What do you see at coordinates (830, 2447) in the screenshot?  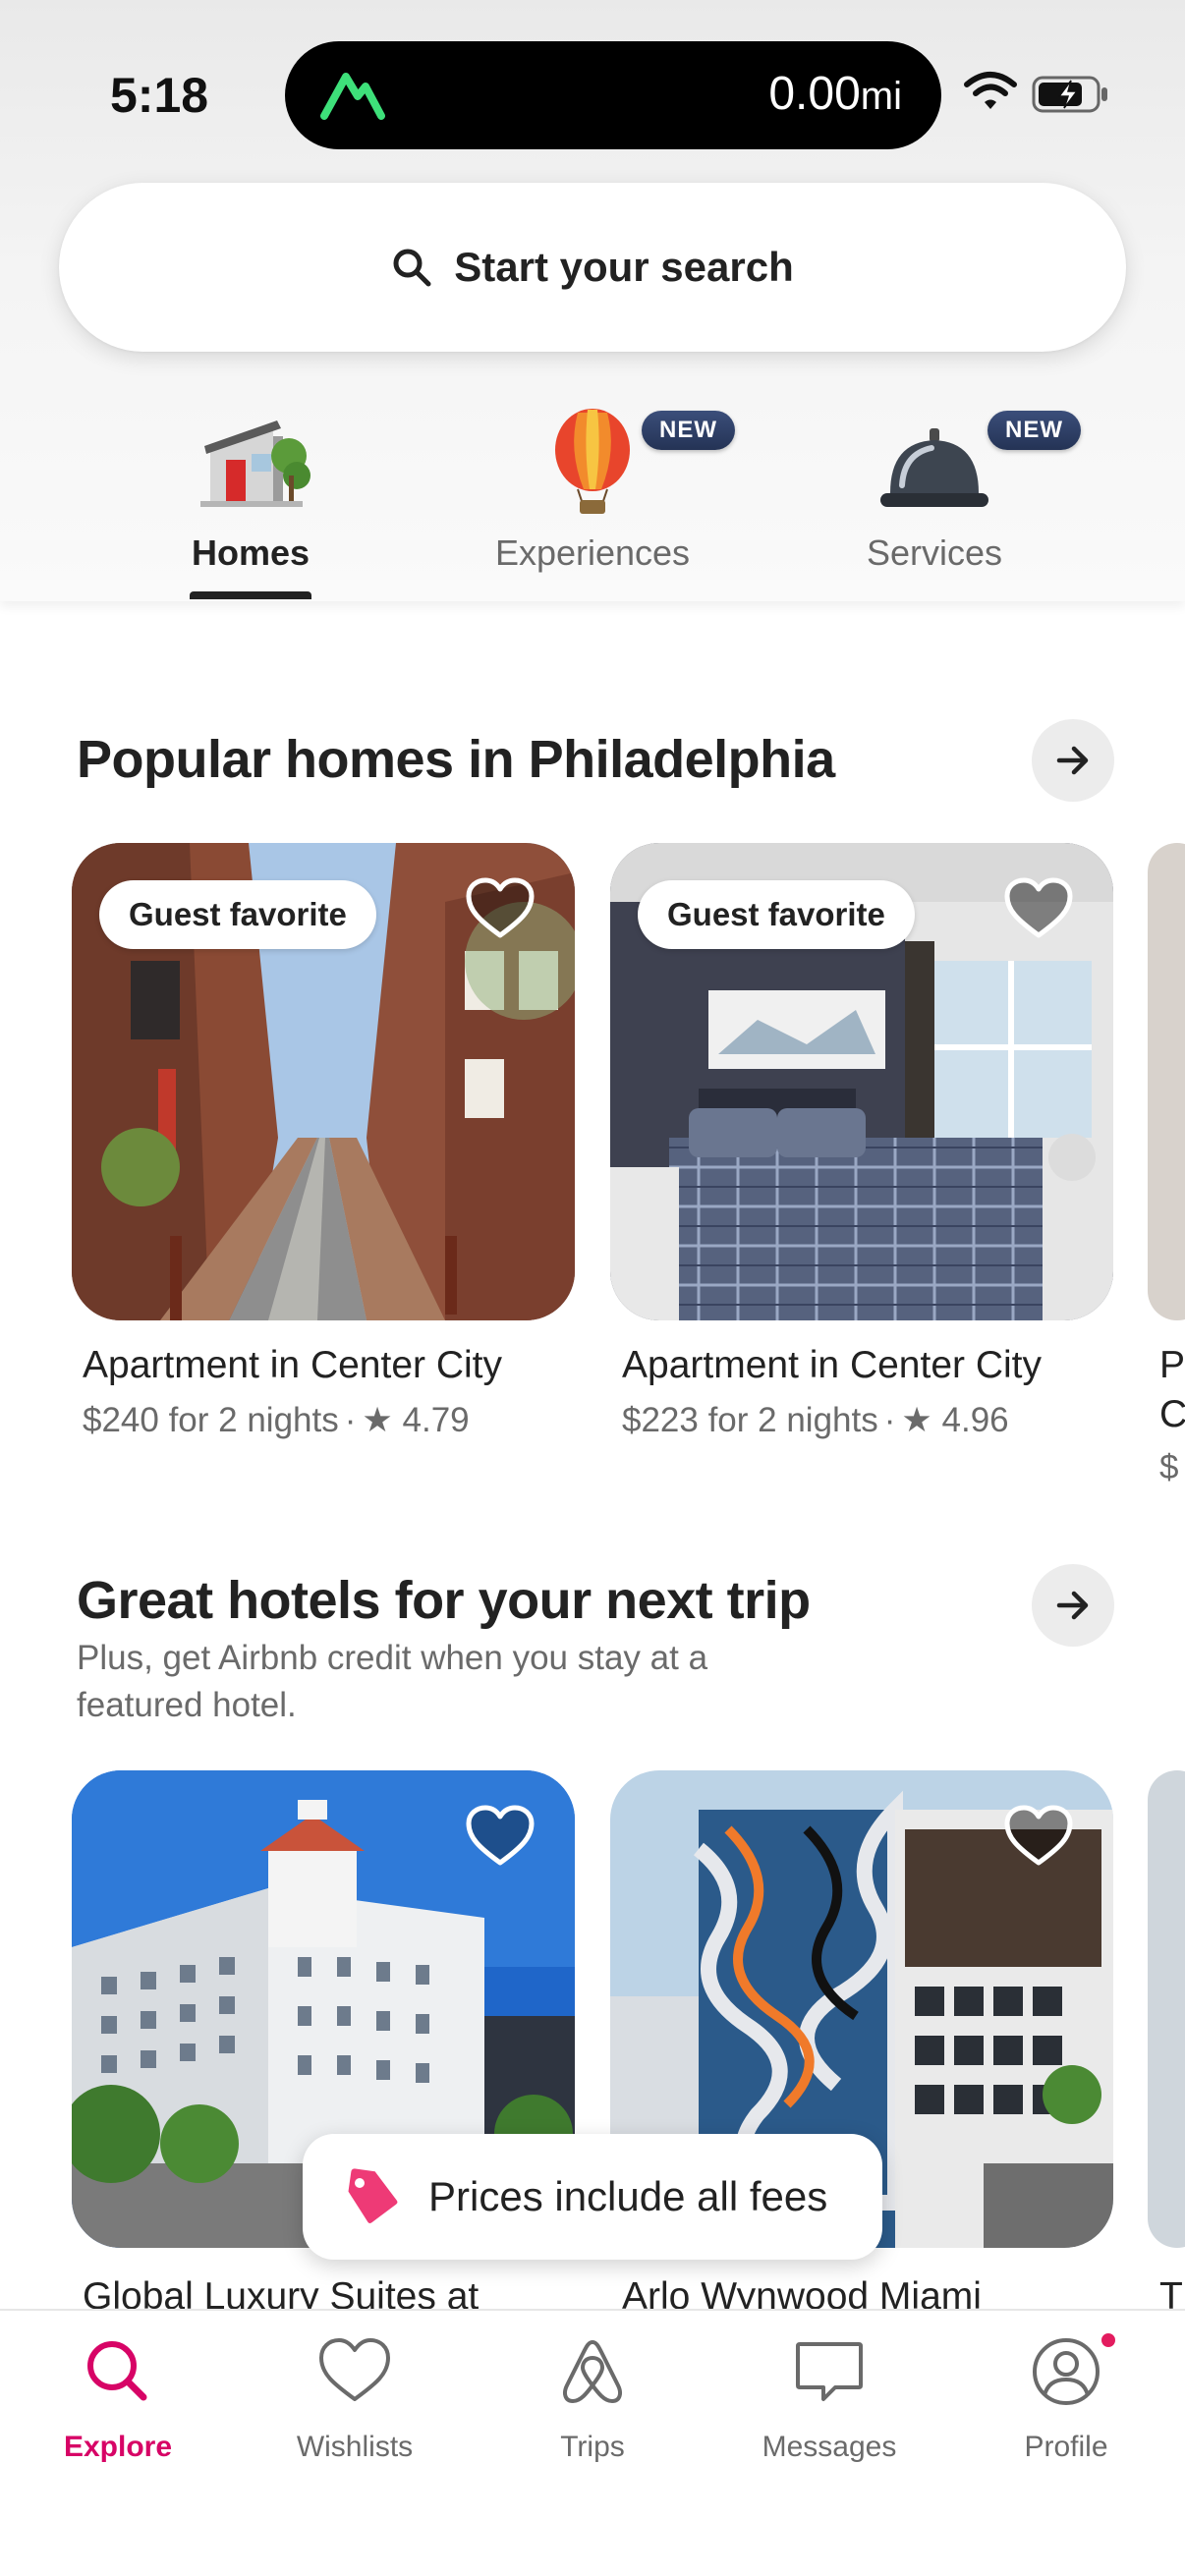 I see `nav-messages-label: Messages` at bounding box center [830, 2447].